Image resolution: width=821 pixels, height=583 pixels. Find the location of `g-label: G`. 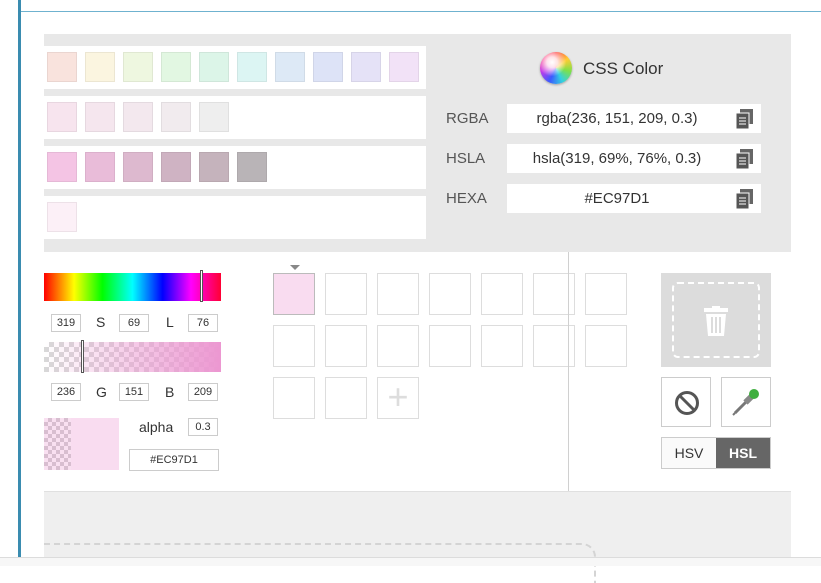

g-label: G is located at coordinates (101, 392).